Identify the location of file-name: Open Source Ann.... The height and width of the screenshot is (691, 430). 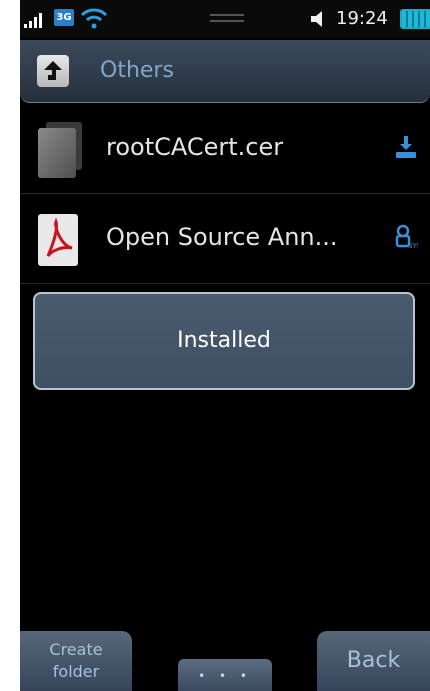
(222, 237).